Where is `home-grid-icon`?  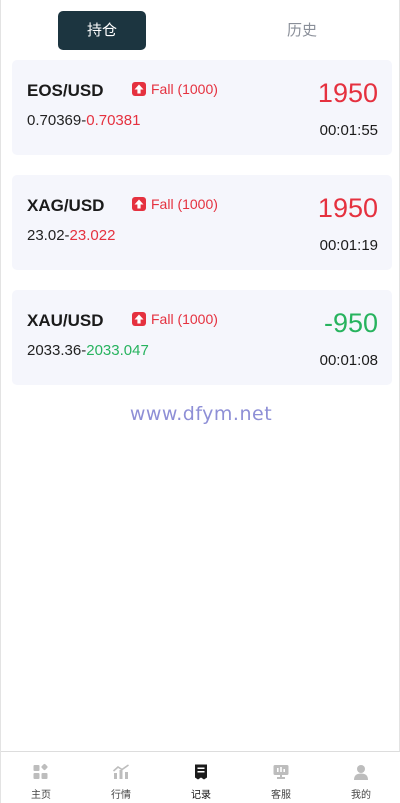 home-grid-icon is located at coordinates (40, 771).